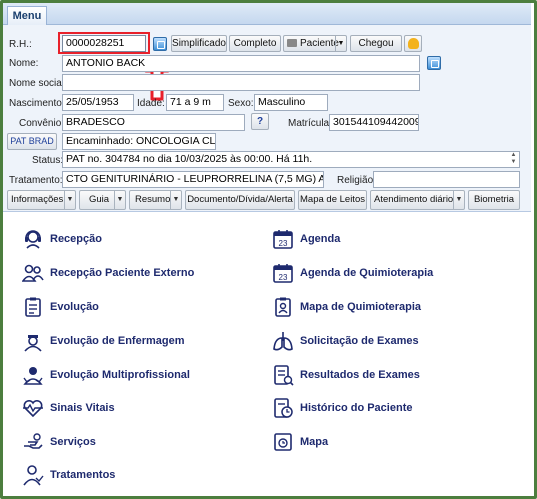  Describe the element at coordinates (376, 43) in the screenshot. I see `chegou-button: Chegou` at that location.